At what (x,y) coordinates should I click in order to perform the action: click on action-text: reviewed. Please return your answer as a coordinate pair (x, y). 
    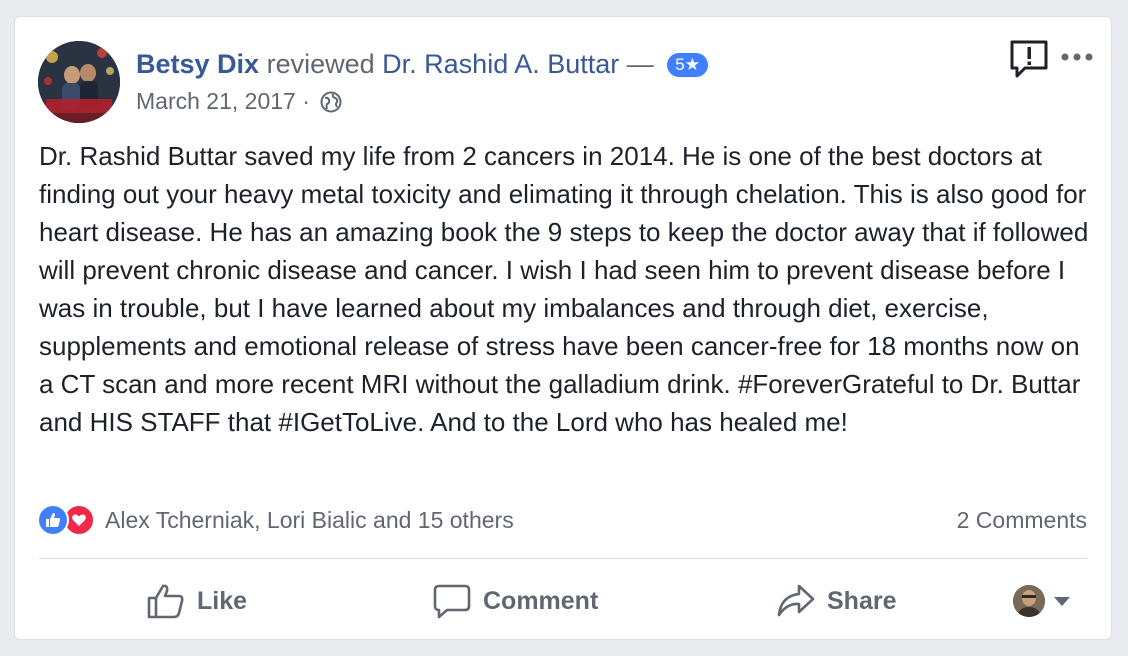
    Looking at the image, I should click on (320, 64).